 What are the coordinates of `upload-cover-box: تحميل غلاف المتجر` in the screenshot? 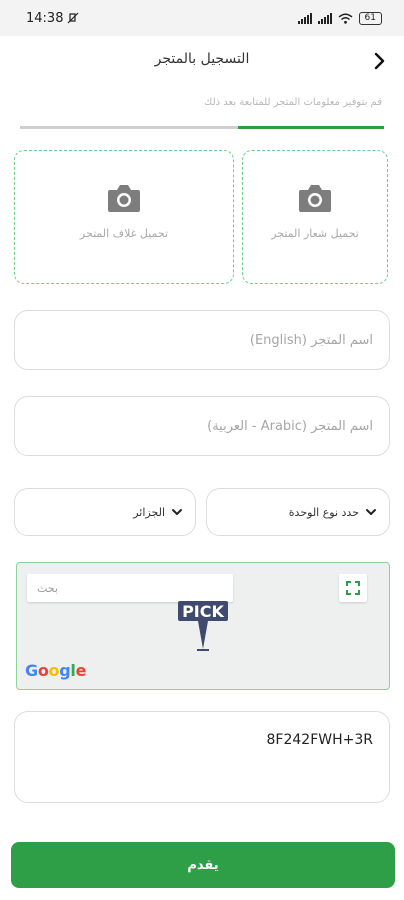 It's located at (124, 217).